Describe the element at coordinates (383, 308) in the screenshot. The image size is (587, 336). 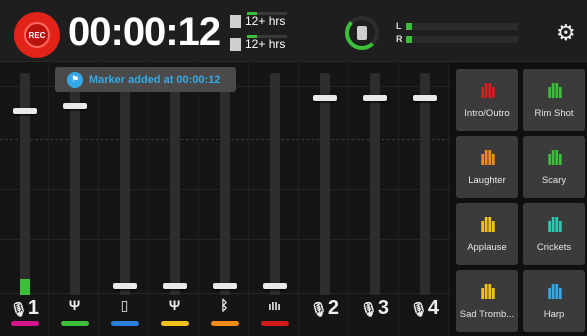
I see `channel-number: 3` at that location.